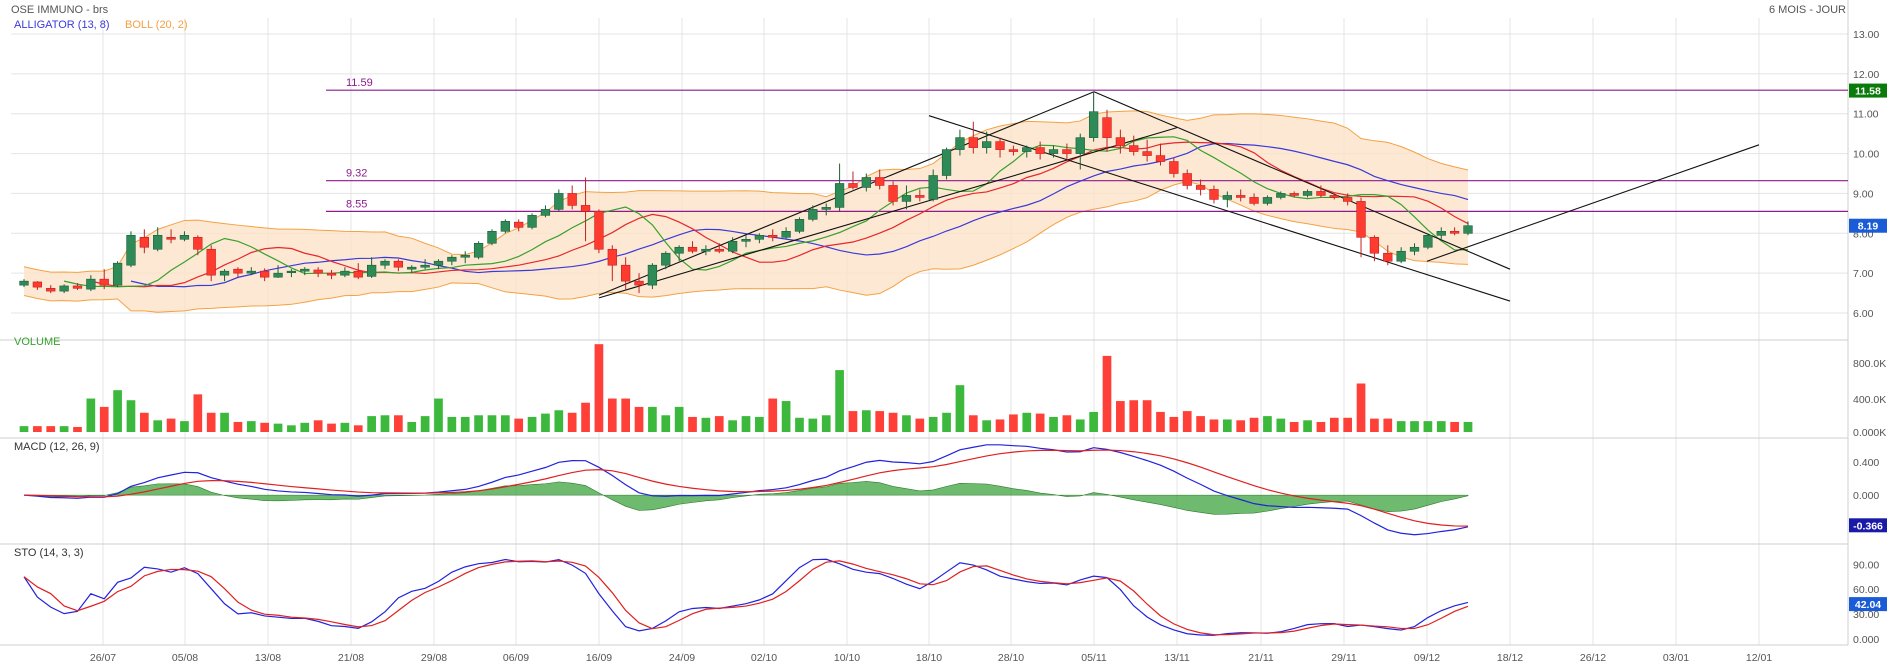 The image size is (1891, 667). Describe the element at coordinates (1866, 35) in the screenshot. I see `price-tick: 13.00` at that location.